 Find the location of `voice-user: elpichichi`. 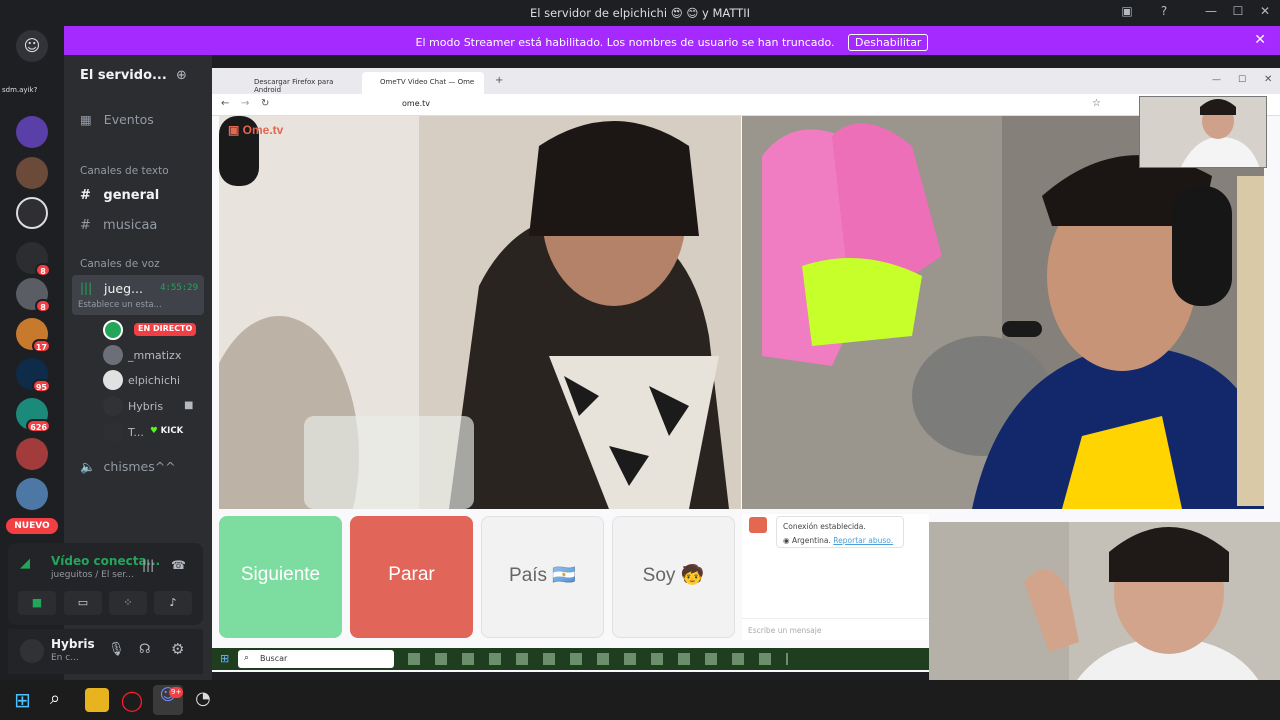

voice-user: elpichichi is located at coordinates (154, 380).